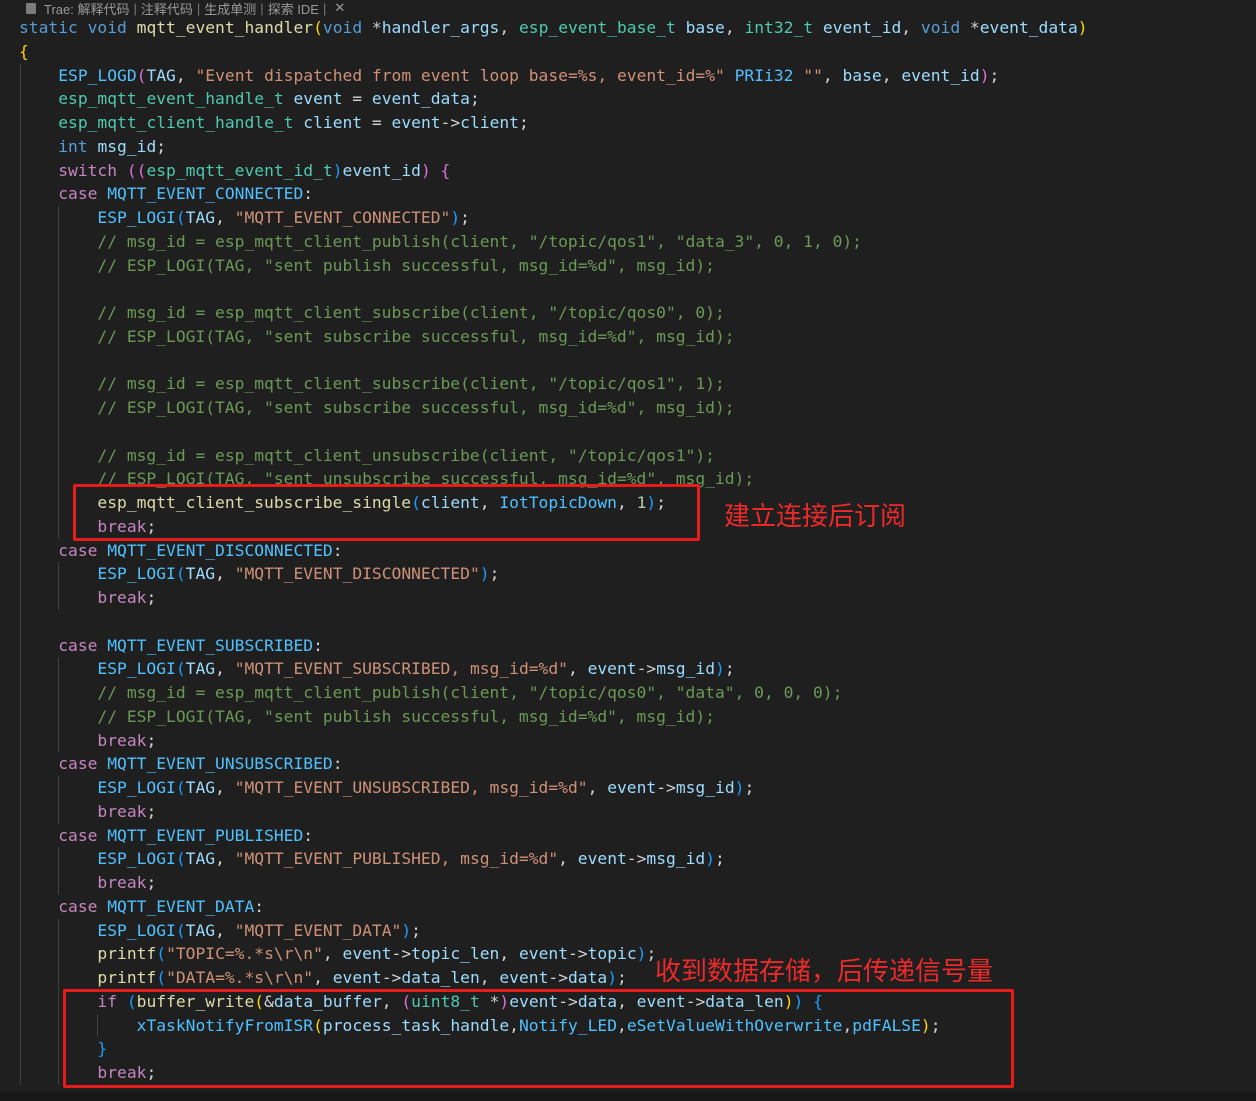  What do you see at coordinates (230, 9) in the screenshot?
I see `codelens-unit-test: 生成单测` at bounding box center [230, 9].